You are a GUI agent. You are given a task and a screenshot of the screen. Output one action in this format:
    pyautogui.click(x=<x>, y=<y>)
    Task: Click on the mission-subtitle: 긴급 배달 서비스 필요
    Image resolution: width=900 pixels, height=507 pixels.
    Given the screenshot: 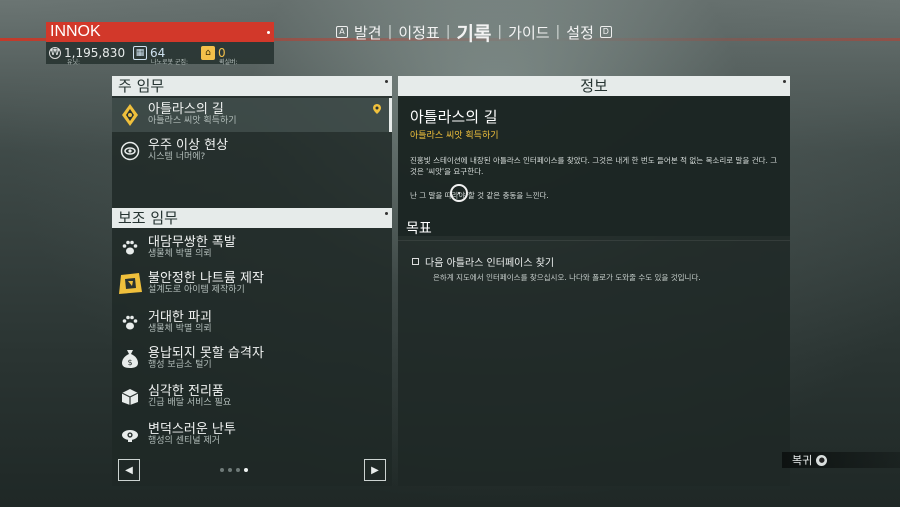 What is the action you would take?
    pyautogui.click(x=190, y=403)
    